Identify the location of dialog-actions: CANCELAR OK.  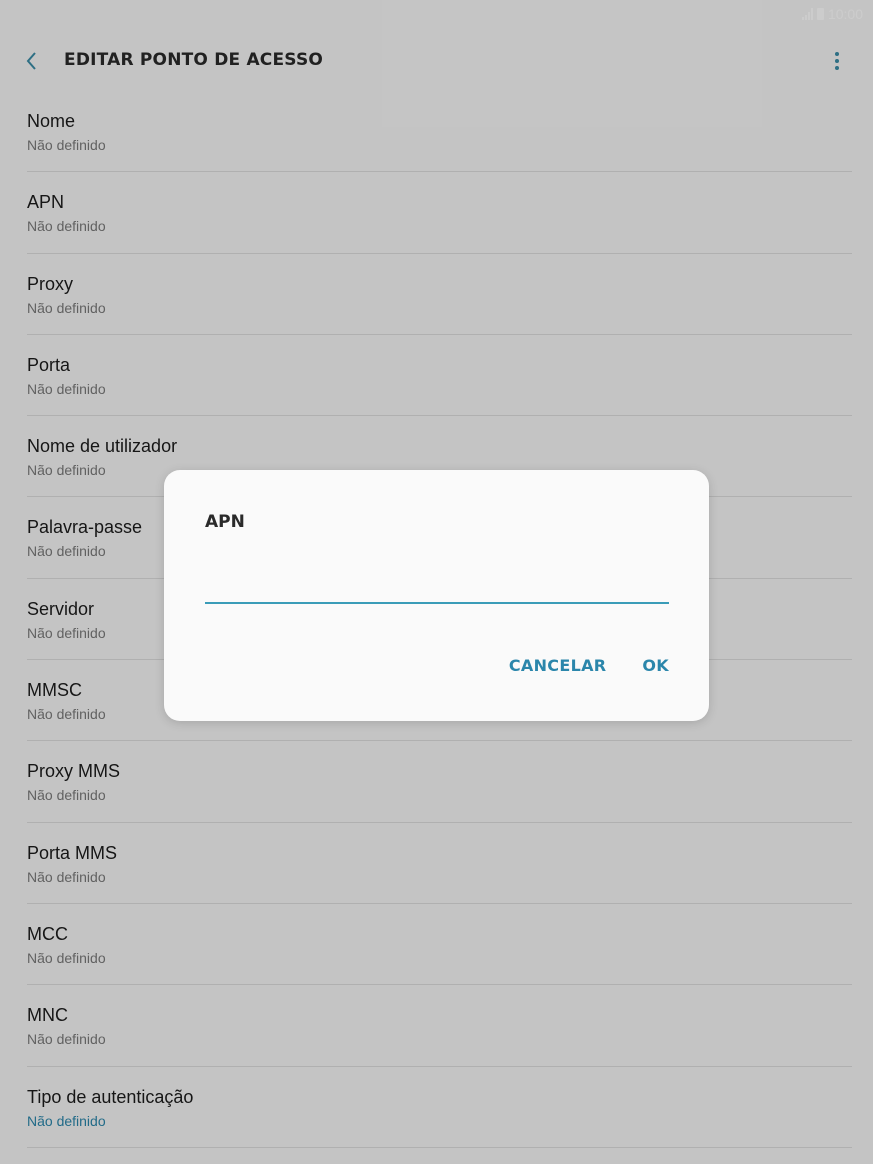
(589, 665).